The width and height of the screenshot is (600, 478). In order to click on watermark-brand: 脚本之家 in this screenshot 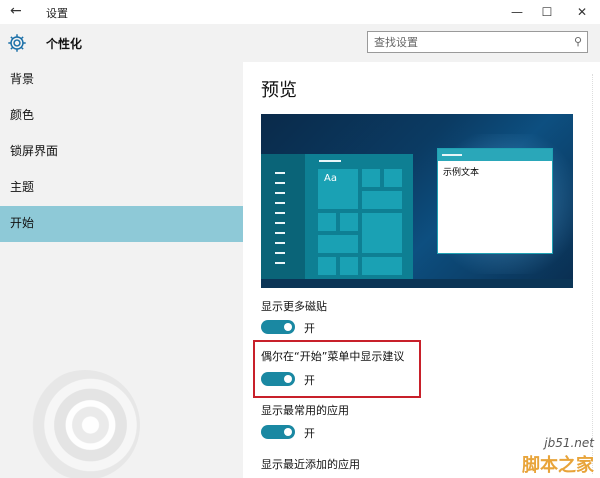, I will do `click(558, 465)`.